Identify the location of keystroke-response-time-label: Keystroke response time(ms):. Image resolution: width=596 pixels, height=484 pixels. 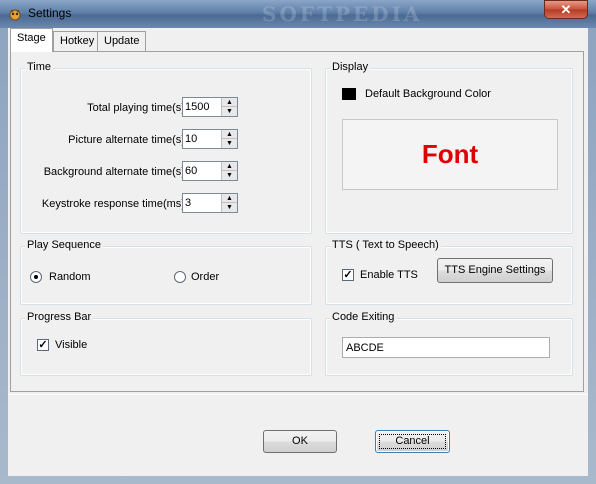
(114, 204).